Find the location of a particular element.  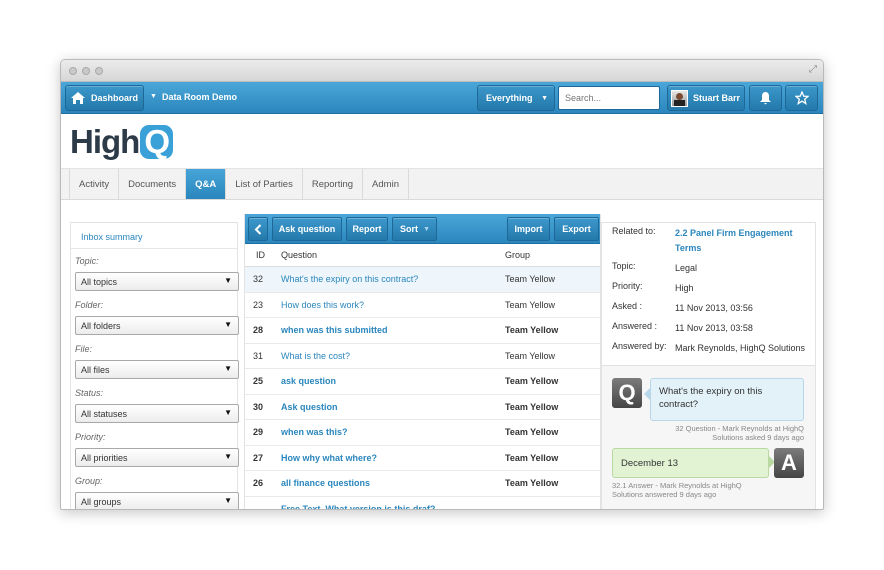

question-badge-icon: Q is located at coordinates (627, 393).